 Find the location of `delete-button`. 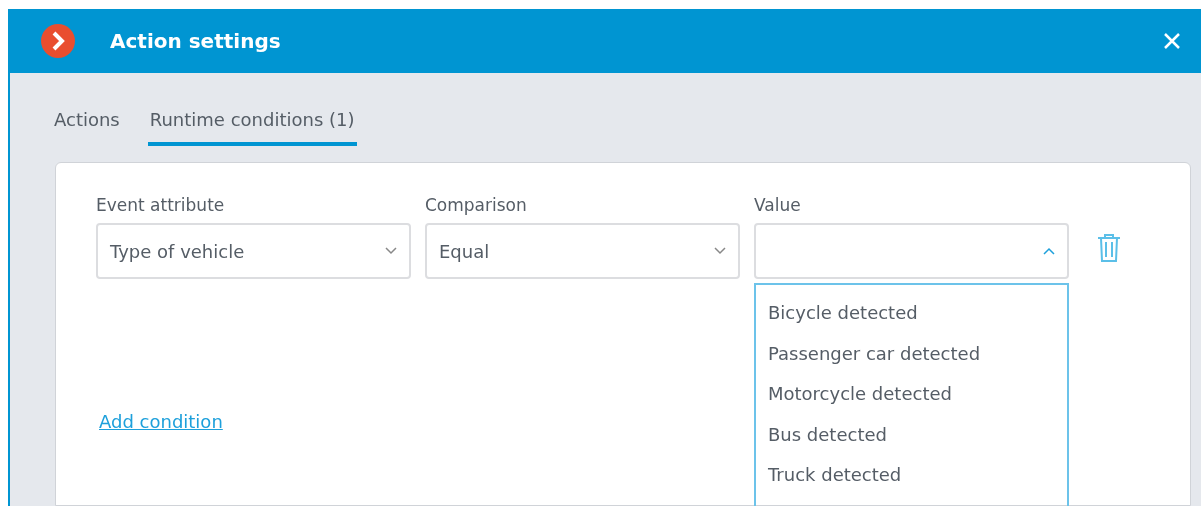

delete-button is located at coordinates (1109, 248).